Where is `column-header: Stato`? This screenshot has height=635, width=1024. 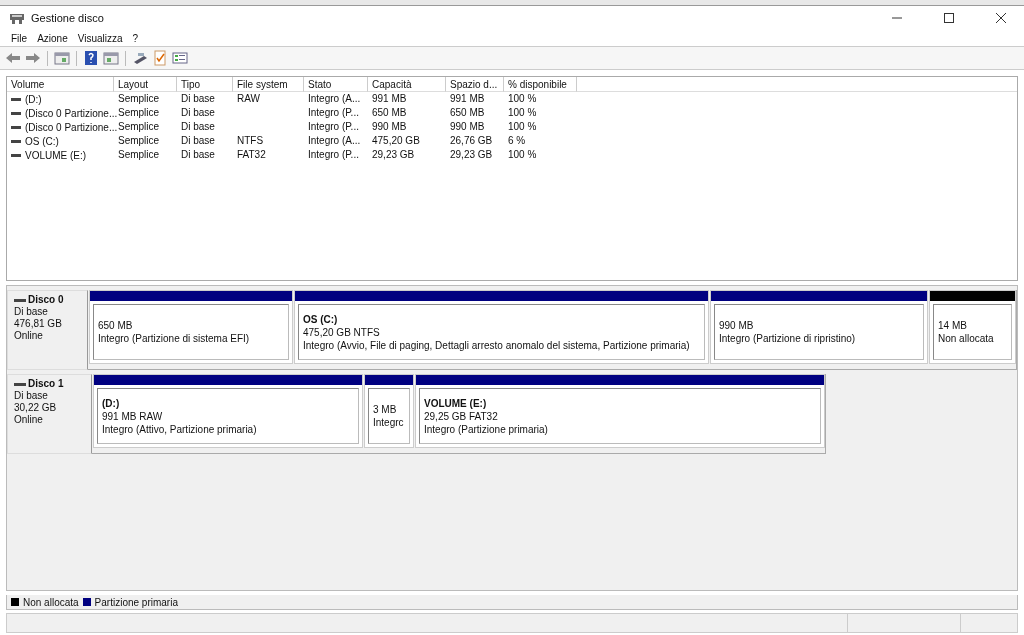 column-header: Stato is located at coordinates (336, 84).